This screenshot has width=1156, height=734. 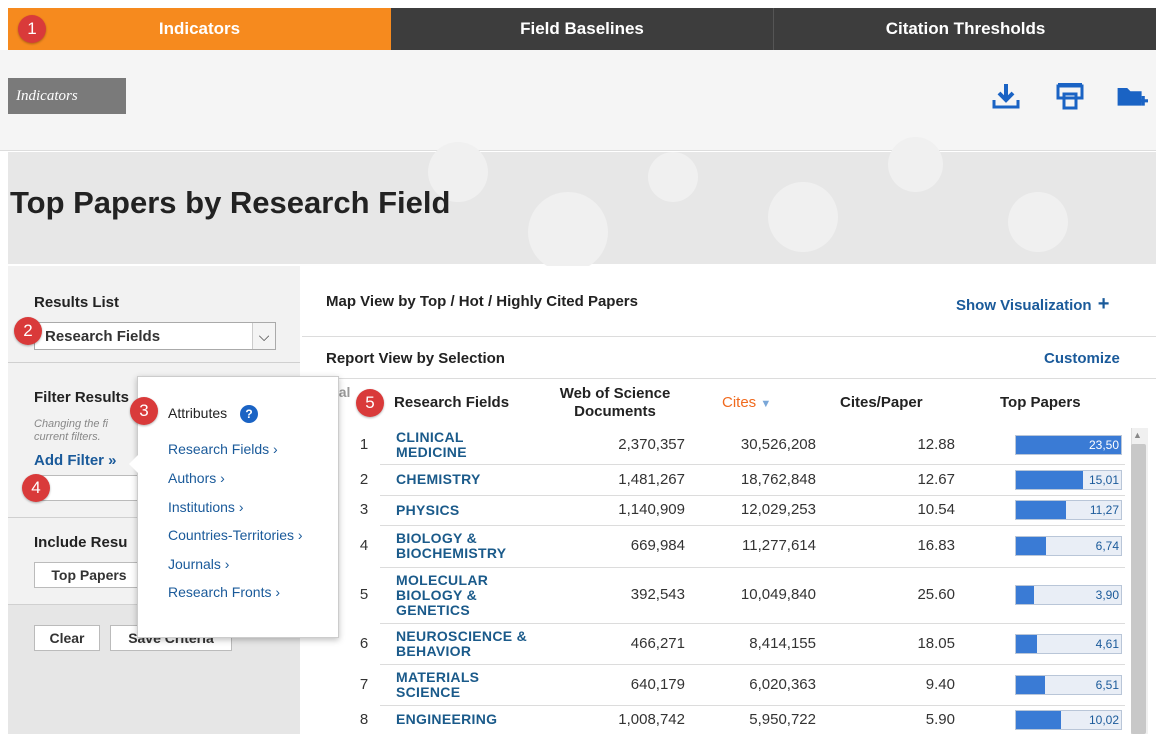 I want to click on top-papers-bar: 11,27, so click(x=1068, y=510).